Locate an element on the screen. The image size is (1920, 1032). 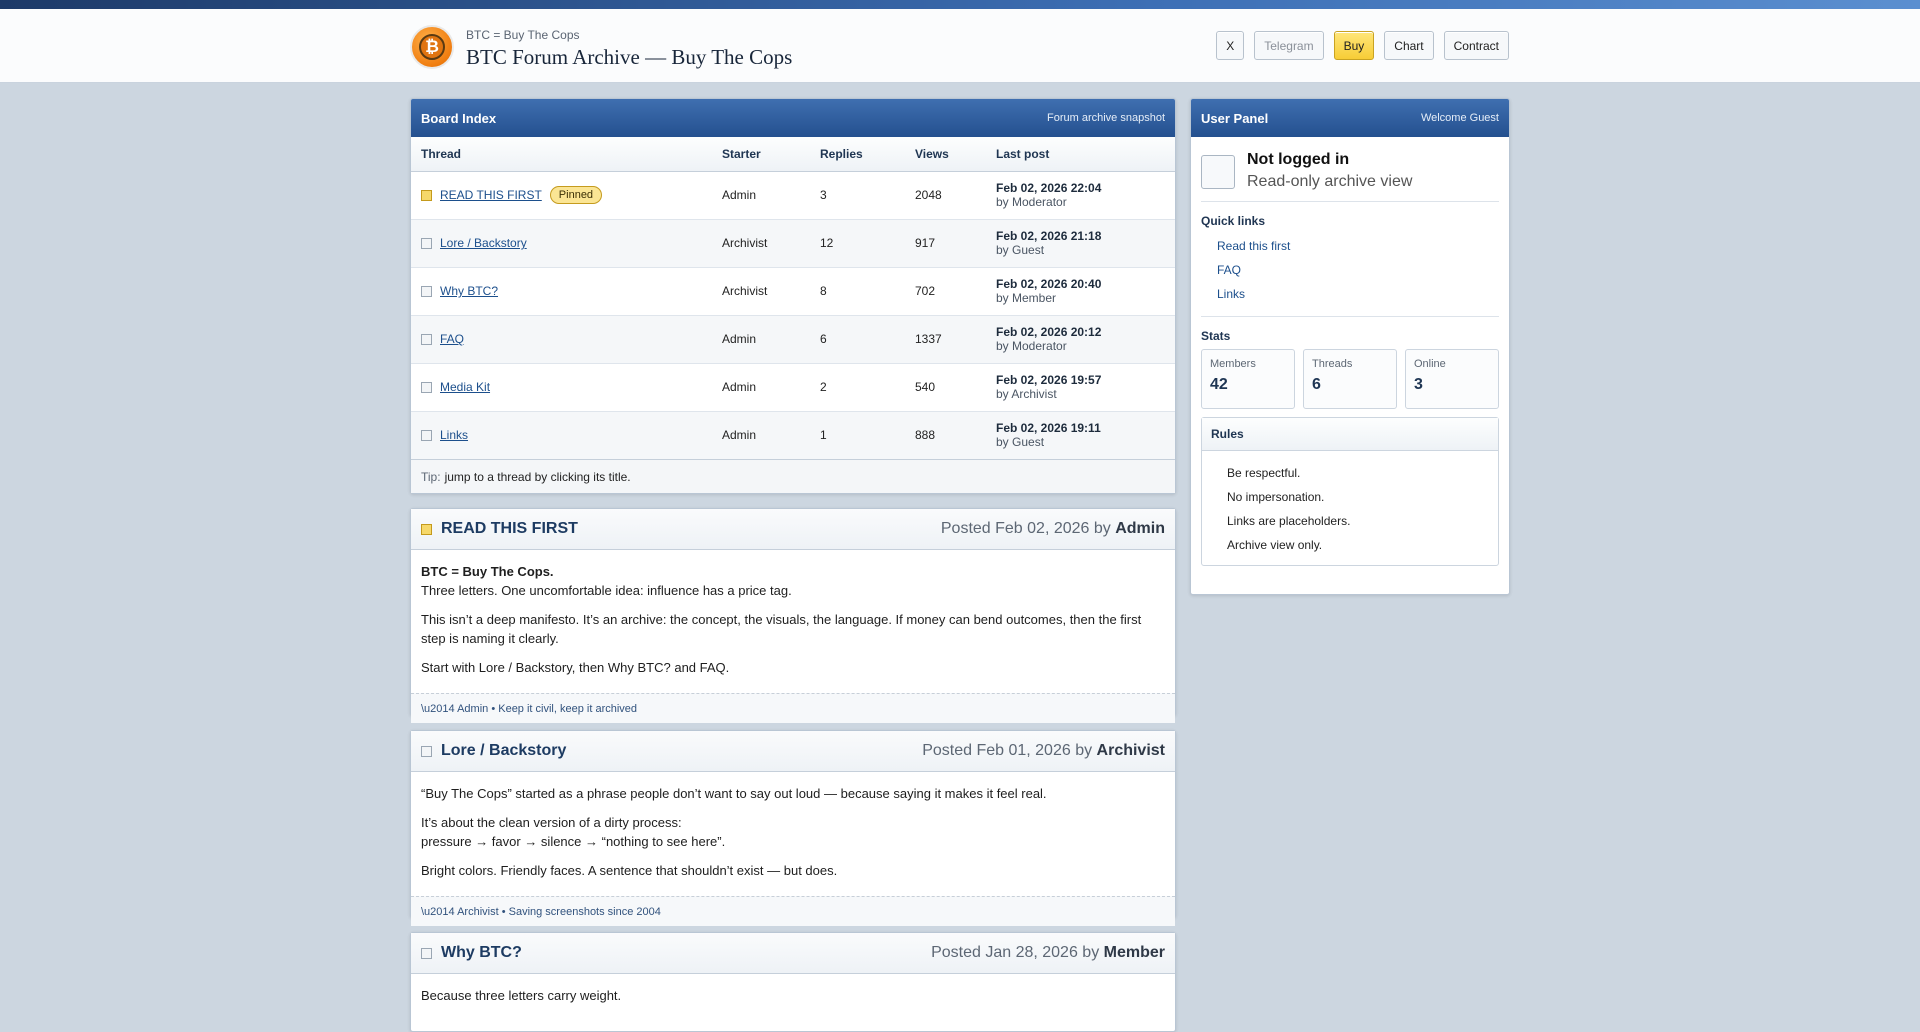
stat-value: 42 is located at coordinates (1219, 384).